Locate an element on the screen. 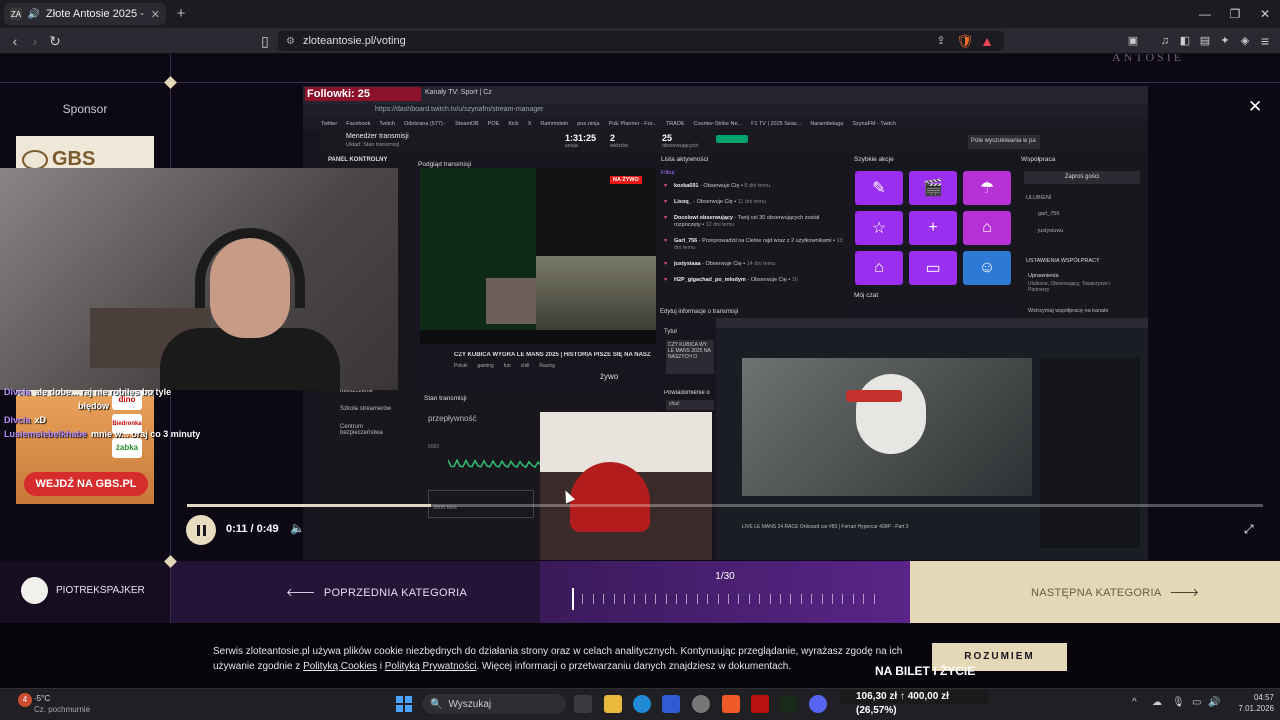 Image resolution: width=1280 pixels, height=720 pixels. user-name: PIOTREKSPAJKER is located at coordinates (100, 590).